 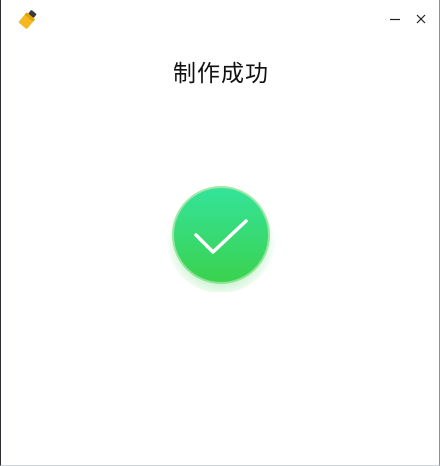 I want to click on minimize-icon, so click(x=395, y=19).